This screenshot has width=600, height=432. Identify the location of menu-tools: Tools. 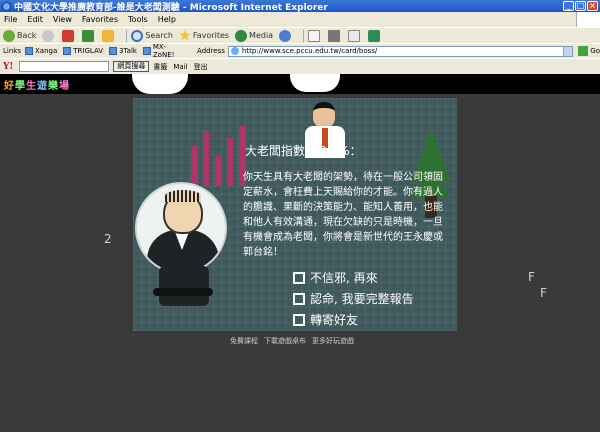
(138, 19).